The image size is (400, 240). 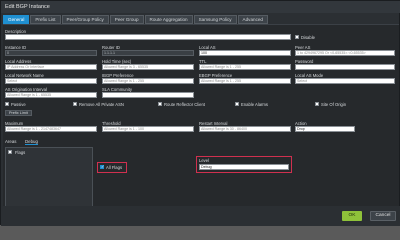 What do you see at coordinates (148, 53) in the screenshot?
I see `router-id-input: 1.1.1.1` at bounding box center [148, 53].